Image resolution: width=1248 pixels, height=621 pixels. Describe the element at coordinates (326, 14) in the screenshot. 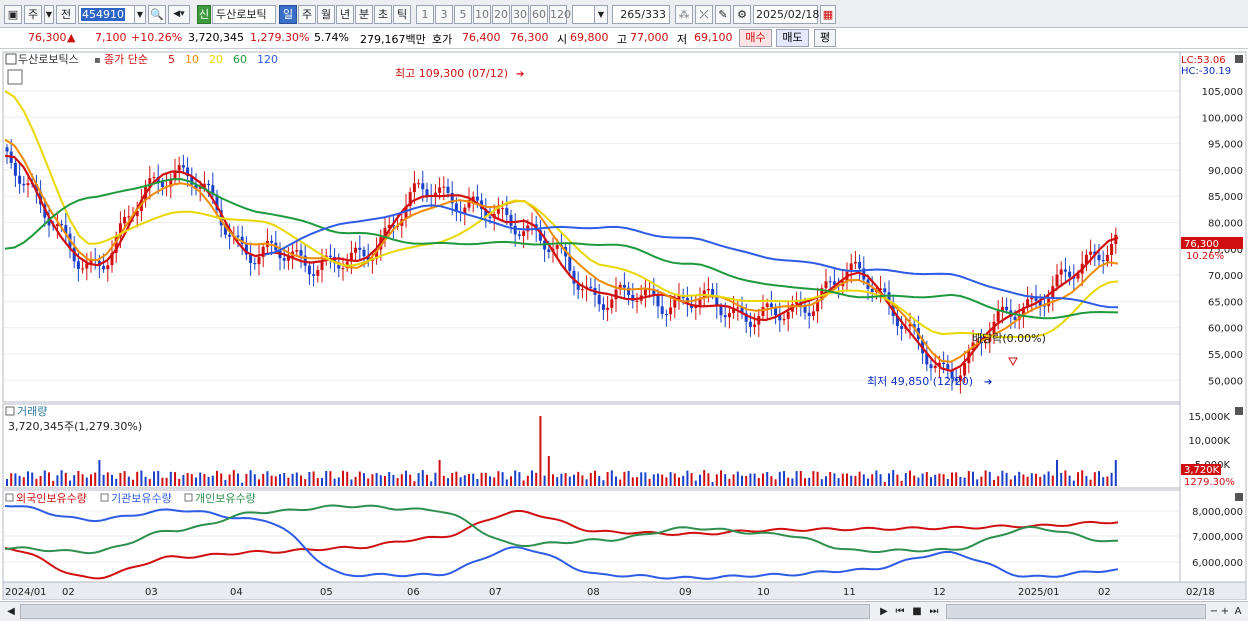

I see `period-tab-2: 월` at that location.